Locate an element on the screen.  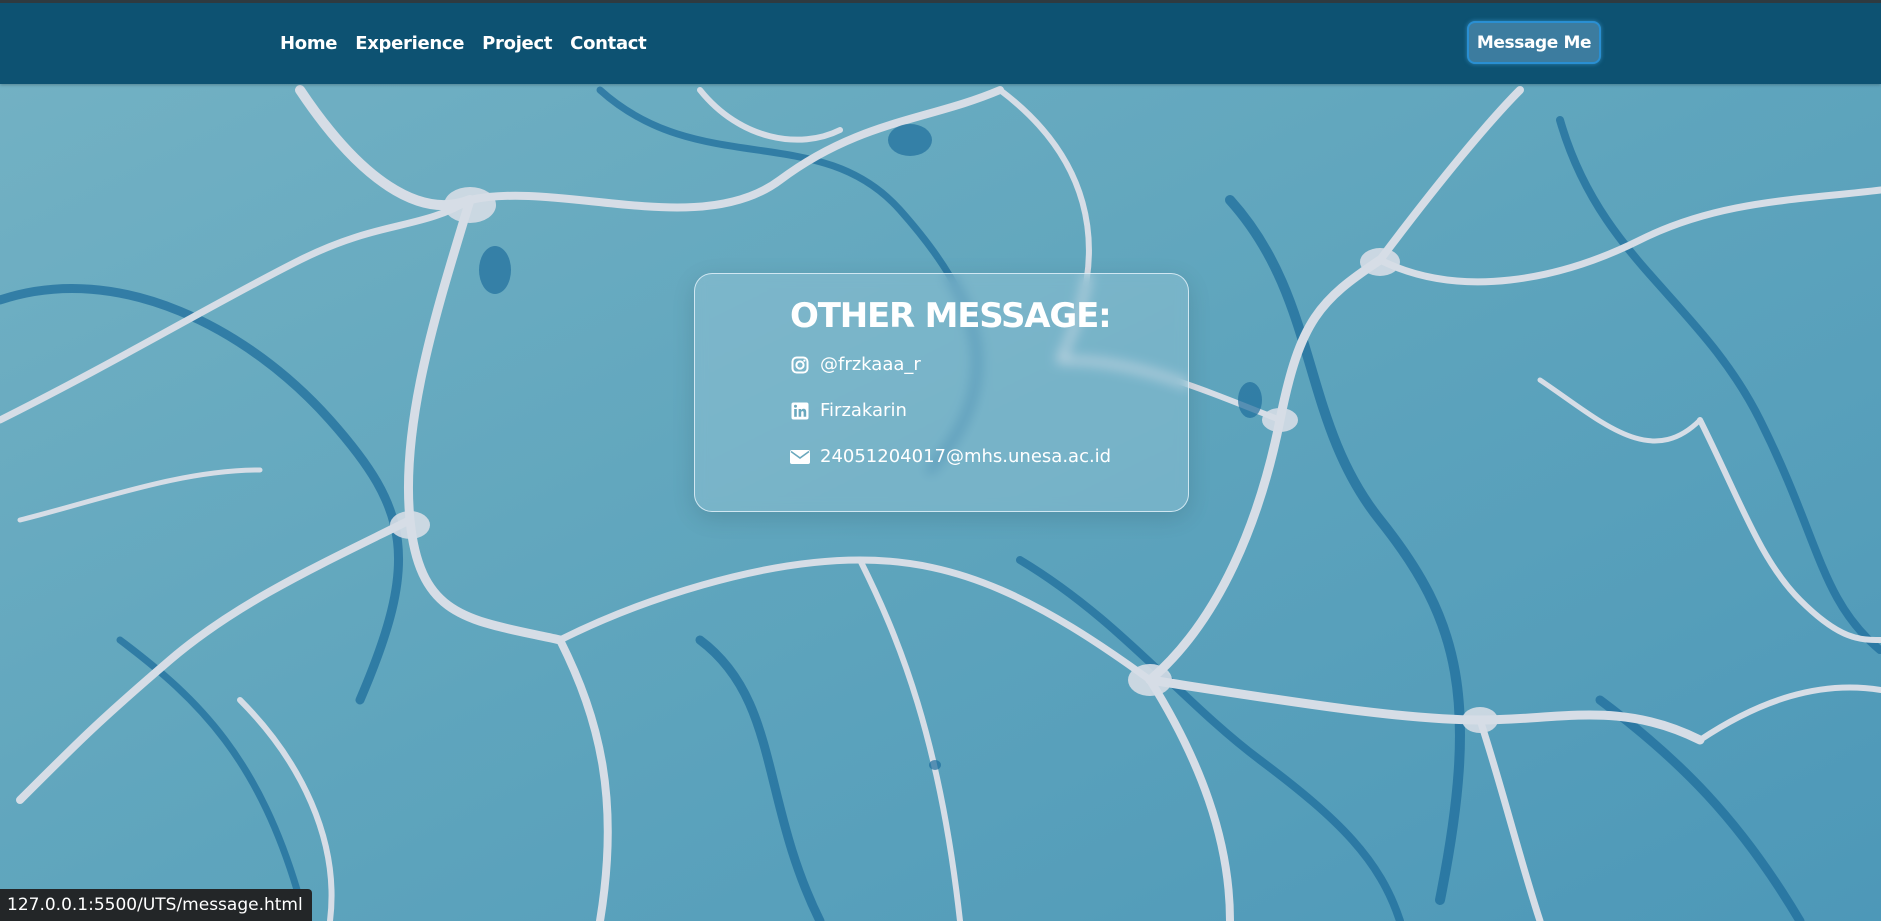
linkedin-icon is located at coordinates (800, 411).